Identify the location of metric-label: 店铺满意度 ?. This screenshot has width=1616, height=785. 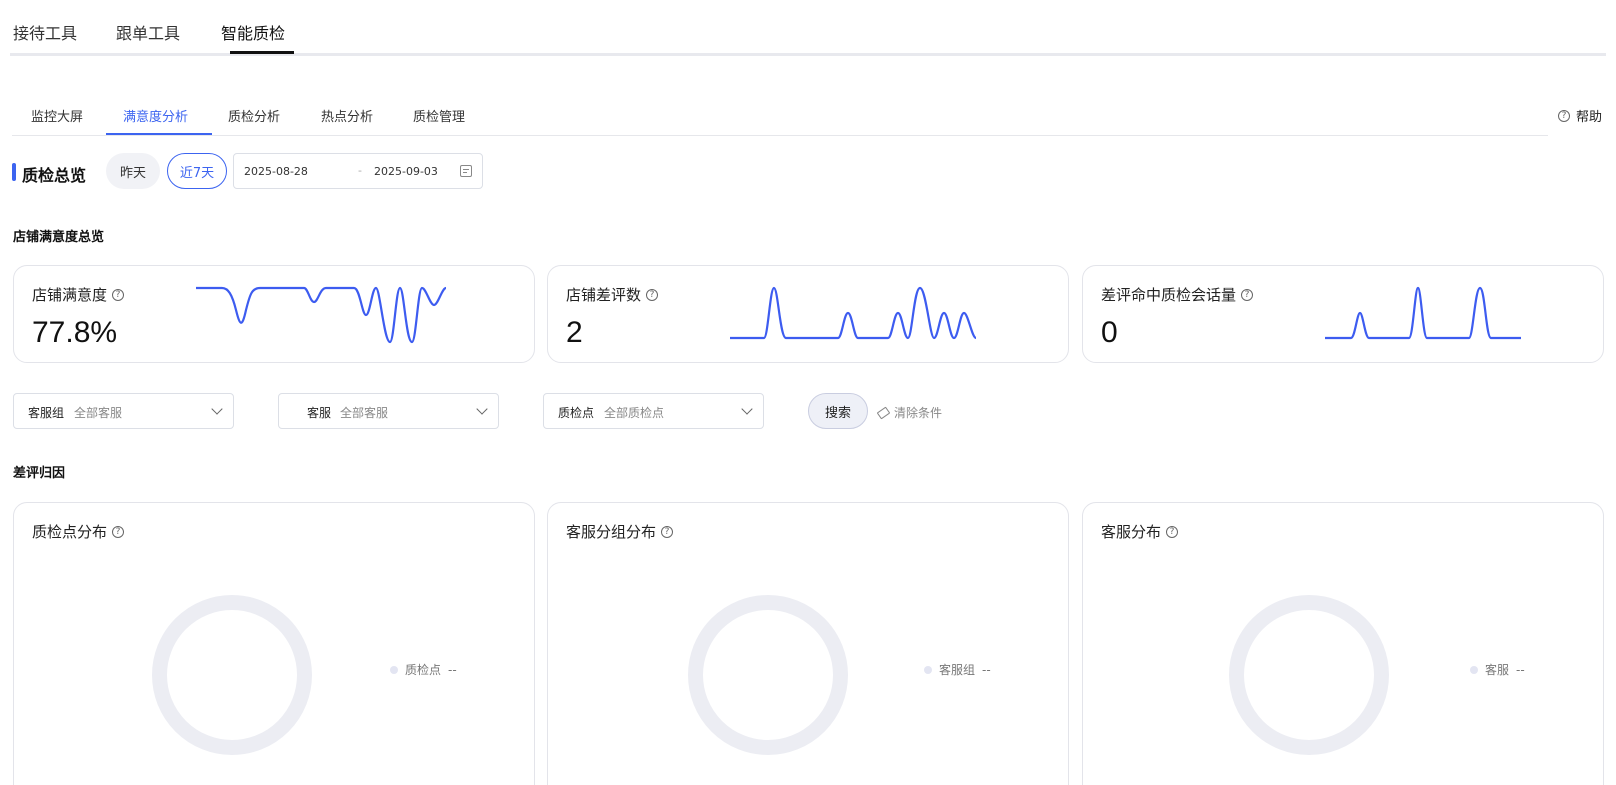
(78, 294).